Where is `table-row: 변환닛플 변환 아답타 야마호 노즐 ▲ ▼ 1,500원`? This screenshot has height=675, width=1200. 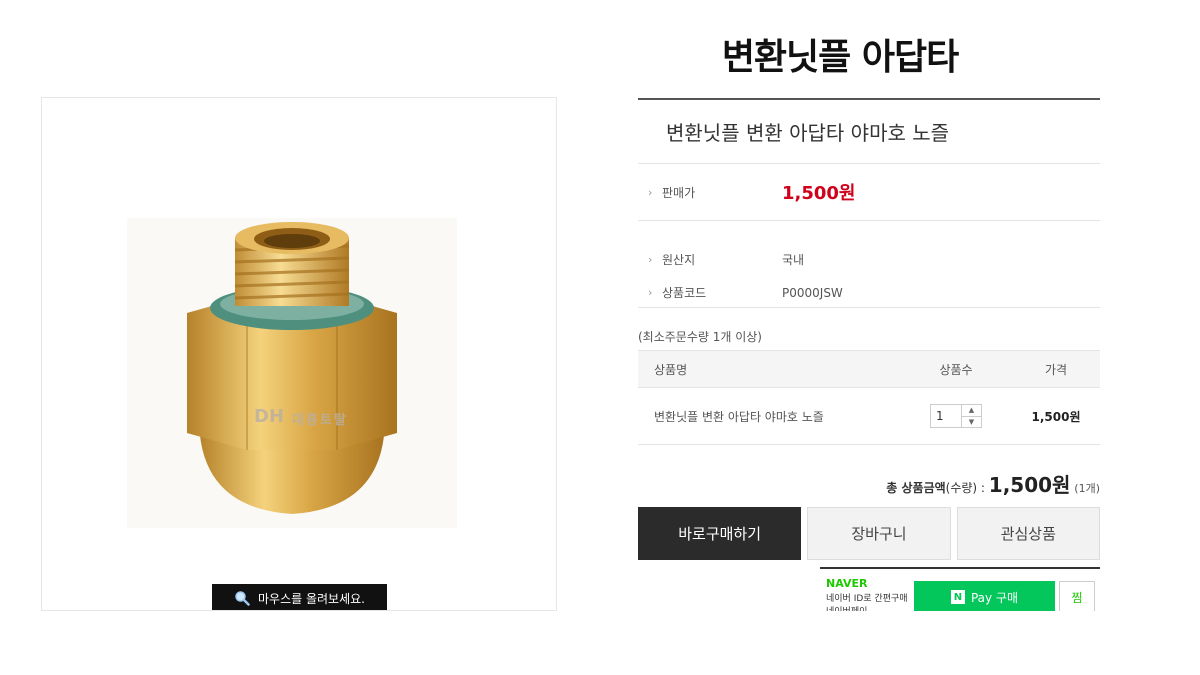
table-row: 변환닛플 변환 아답타 야마호 노즐 ▲ ▼ 1,500원 is located at coordinates (869, 416).